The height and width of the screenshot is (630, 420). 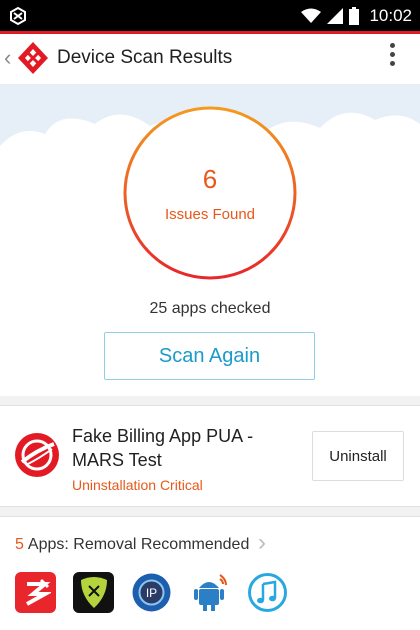 I want to click on signal-icon, so click(x=335, y=15).